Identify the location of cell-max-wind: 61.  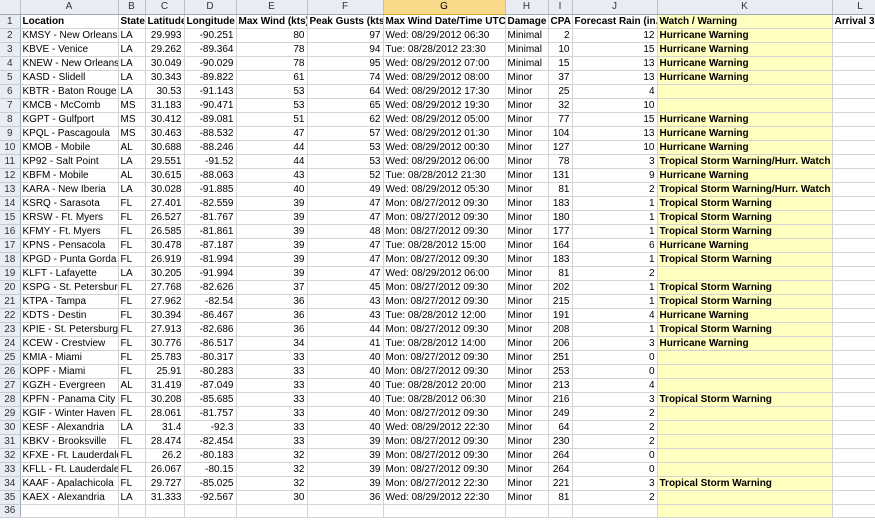
(272, 77).